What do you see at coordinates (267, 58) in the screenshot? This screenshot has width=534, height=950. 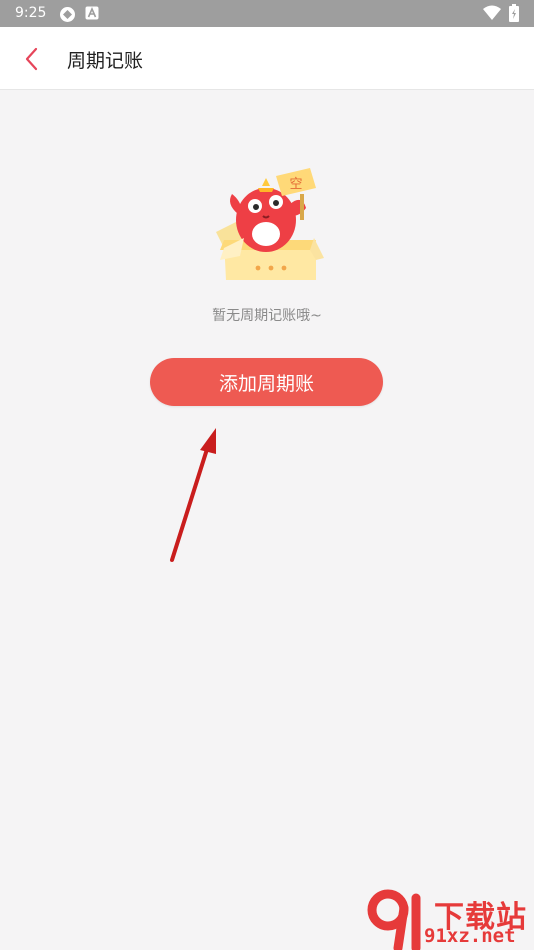 I see `app-bar: 周期记账` at bounding box center [267, 58].